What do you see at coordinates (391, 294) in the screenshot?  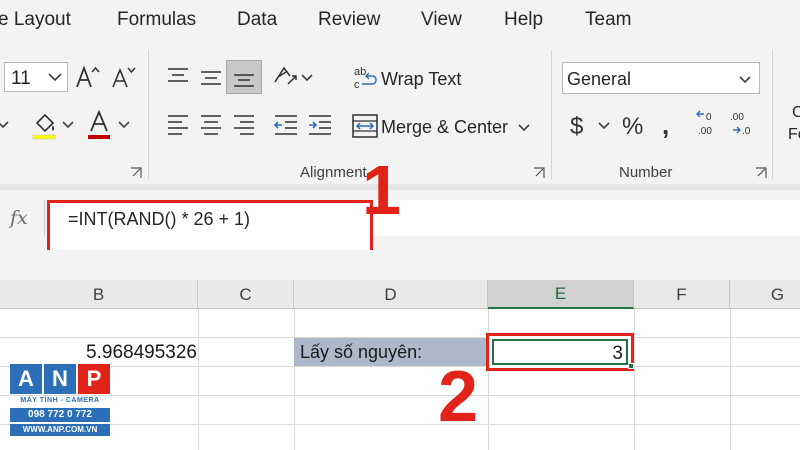 I see `column-header-d: D` at bounding box center [391, 294].